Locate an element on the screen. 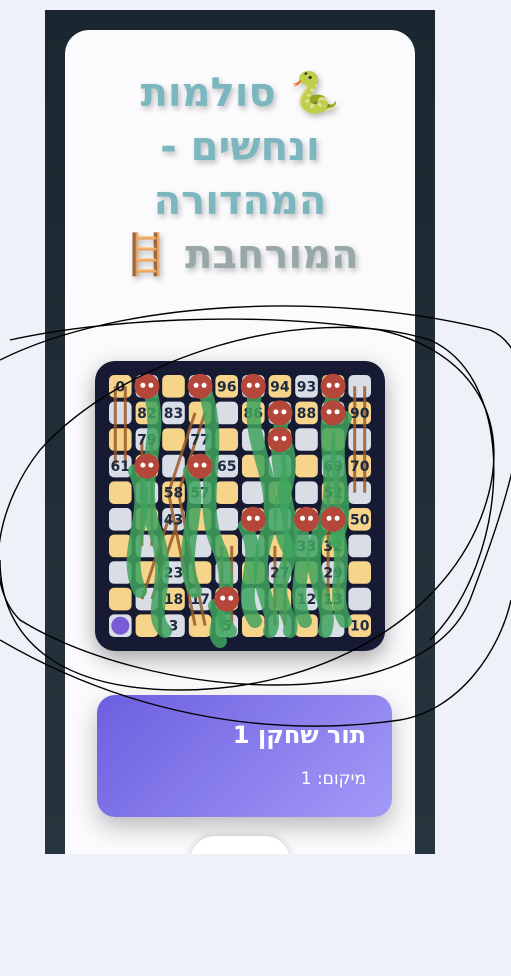  ladder-icon: 🪜 is located at coordinates (146, 255).